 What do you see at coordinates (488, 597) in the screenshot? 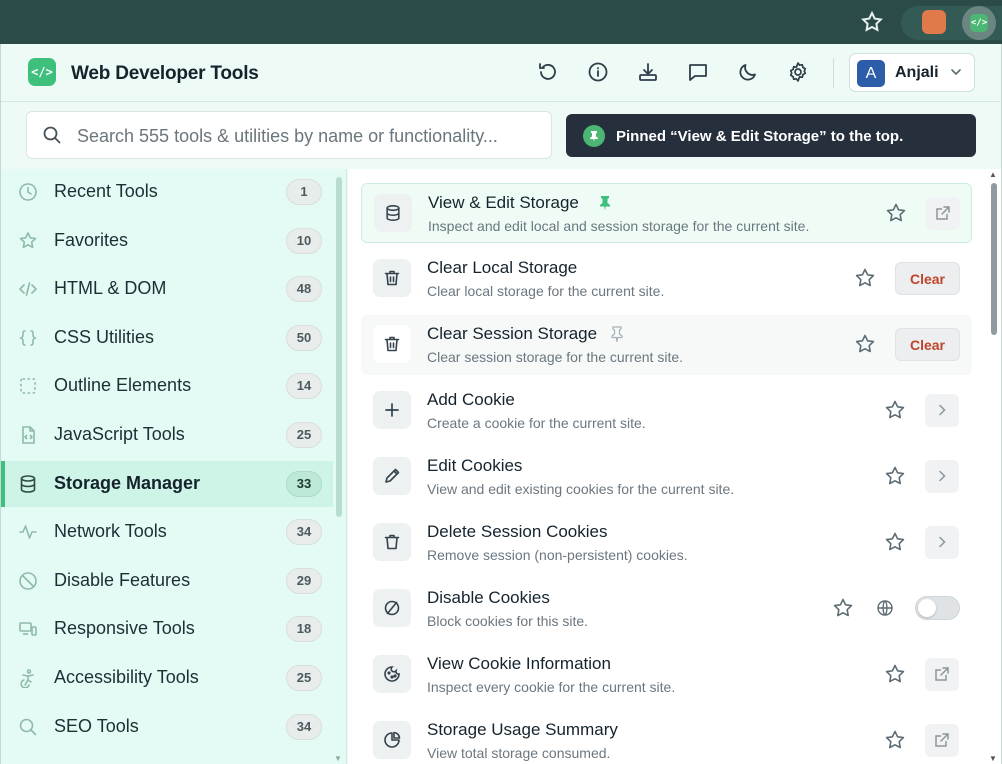
I see `tool-title: Disable Cookies` at bounding box center [488, 597].